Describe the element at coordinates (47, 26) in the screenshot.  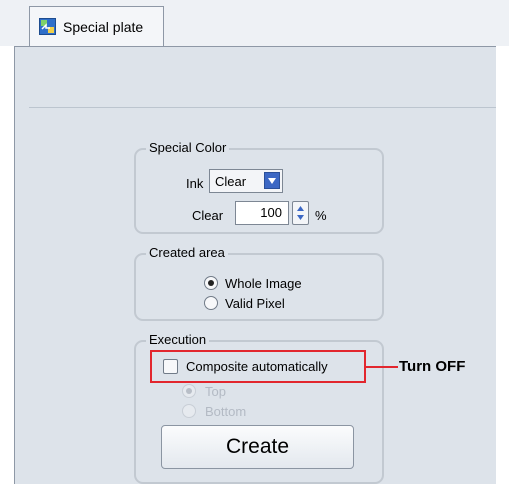
I see `special-plate-icon` at that location.